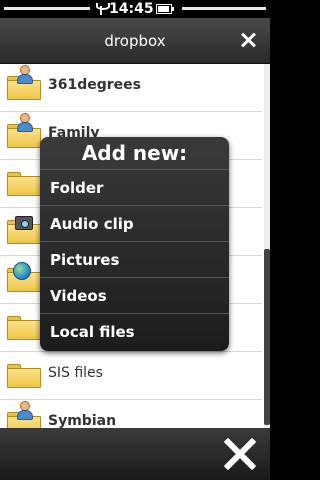 The width and height of the screenshot is (320, 480). What do you see at coordinates (24, 230) in the screenshot?
I see `camera-folder-icon` at bounding box center [24, 230].